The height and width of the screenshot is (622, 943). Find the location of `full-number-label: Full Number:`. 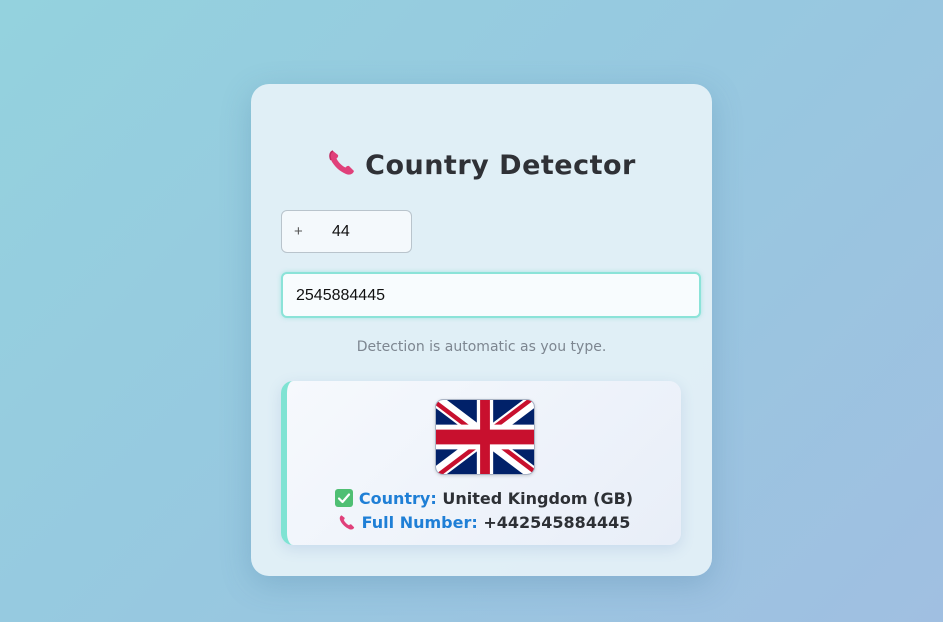

full-number-label: Full Number: is located at coordinates (419, 522).